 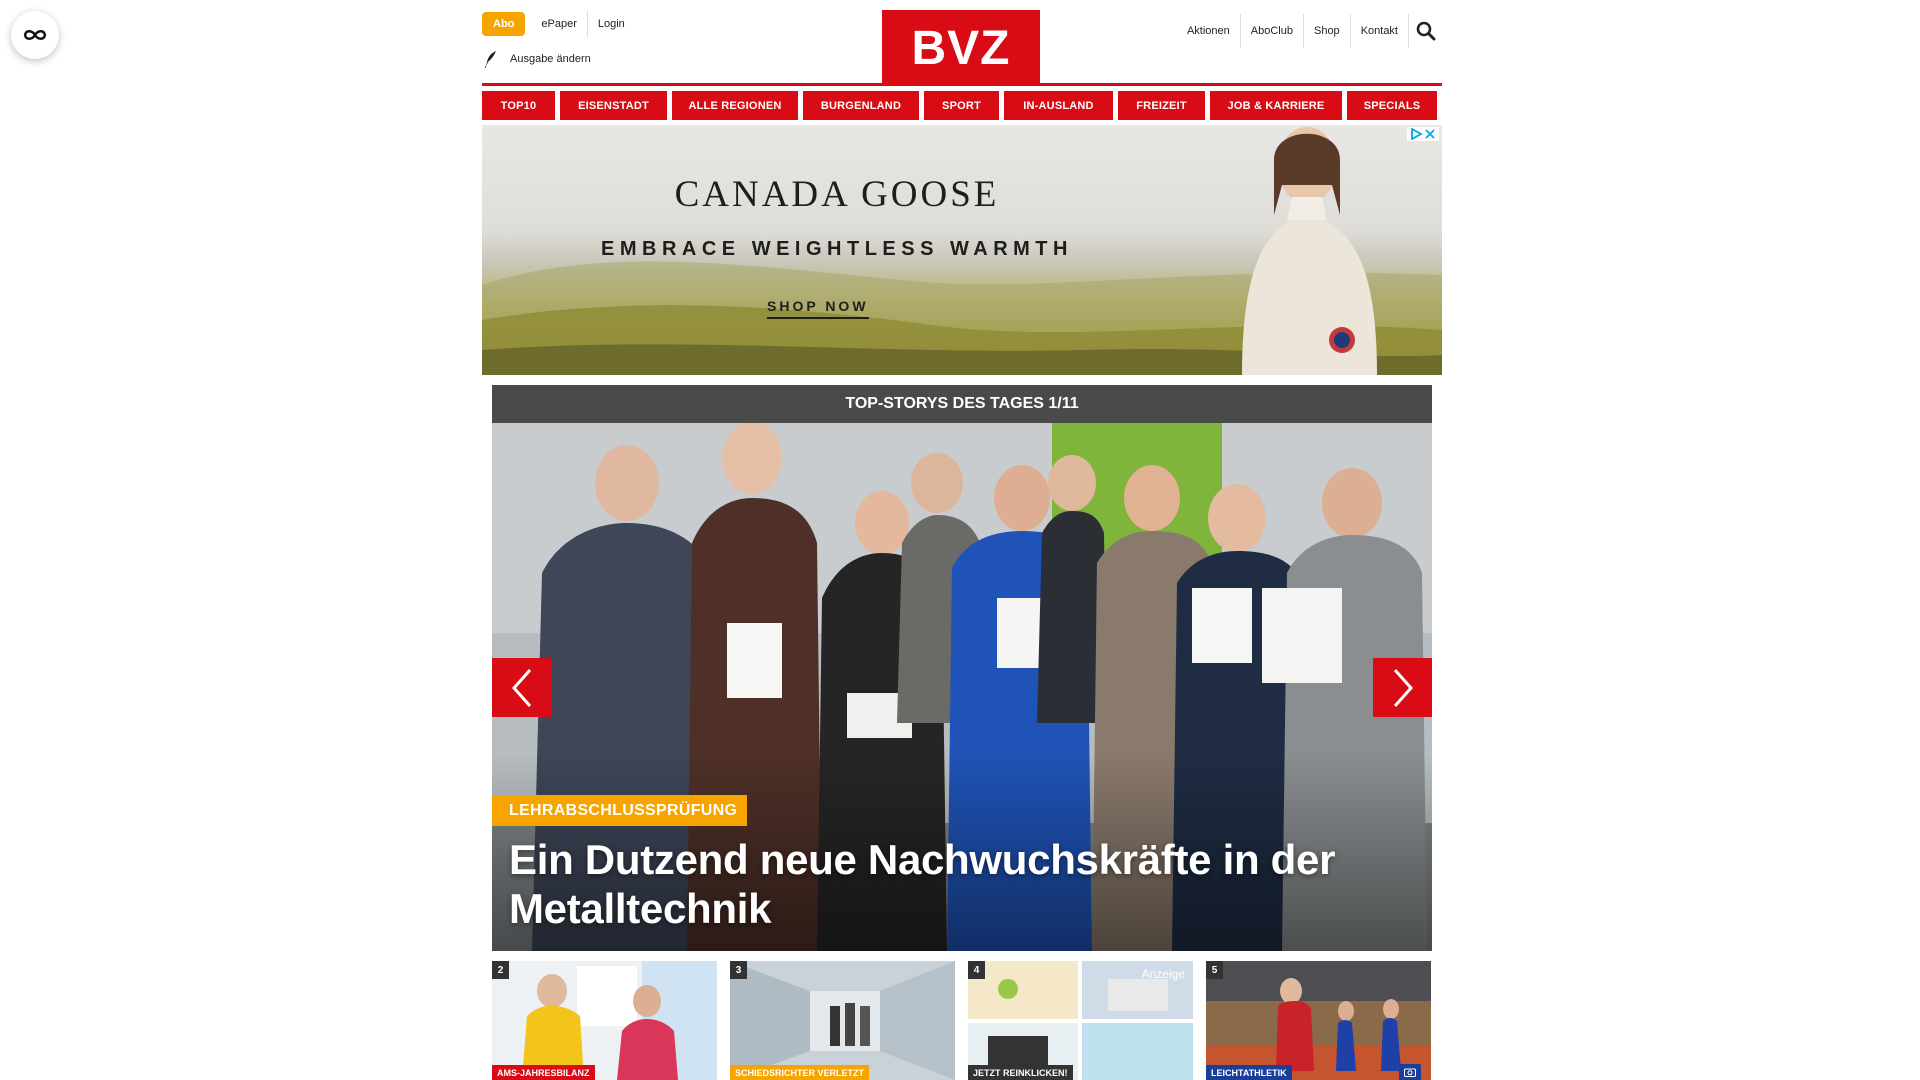 I want to click on search-icon, so click(x=1425, y=31).